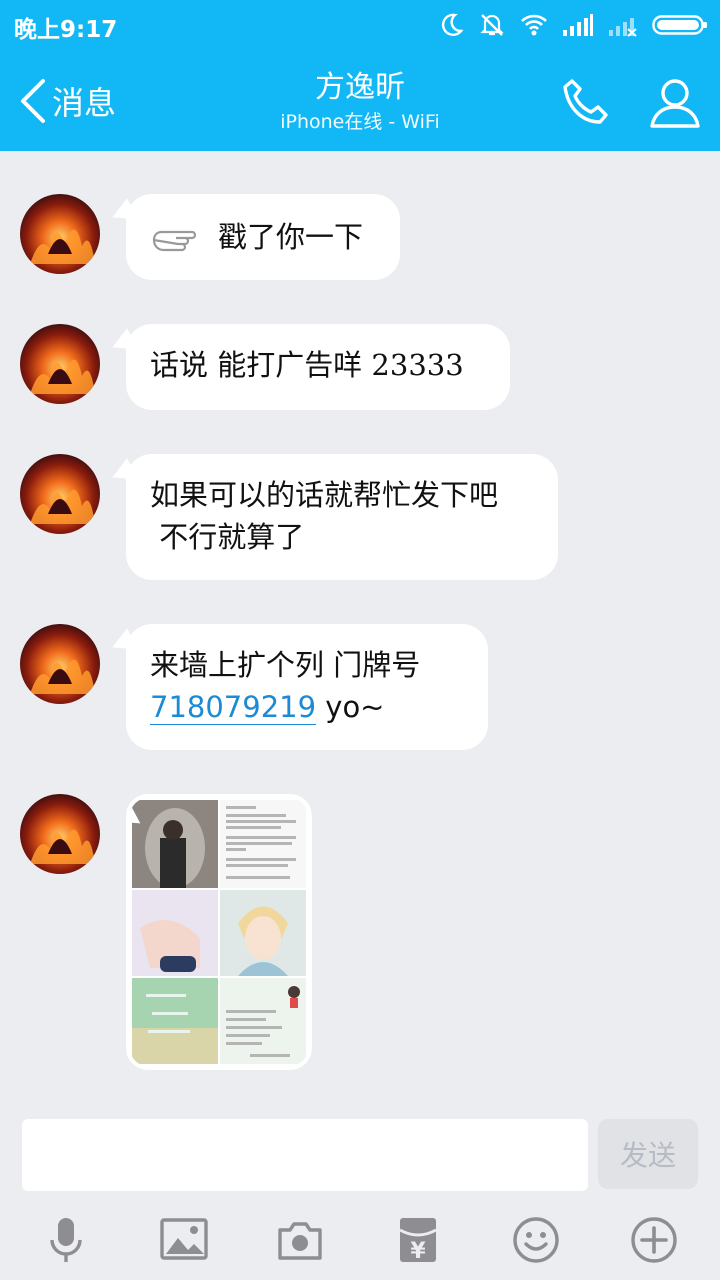  What do you see at coordinates (84, 103) in the screenshot?
I see `back-label: 消息` at bounding box center [84, 103].